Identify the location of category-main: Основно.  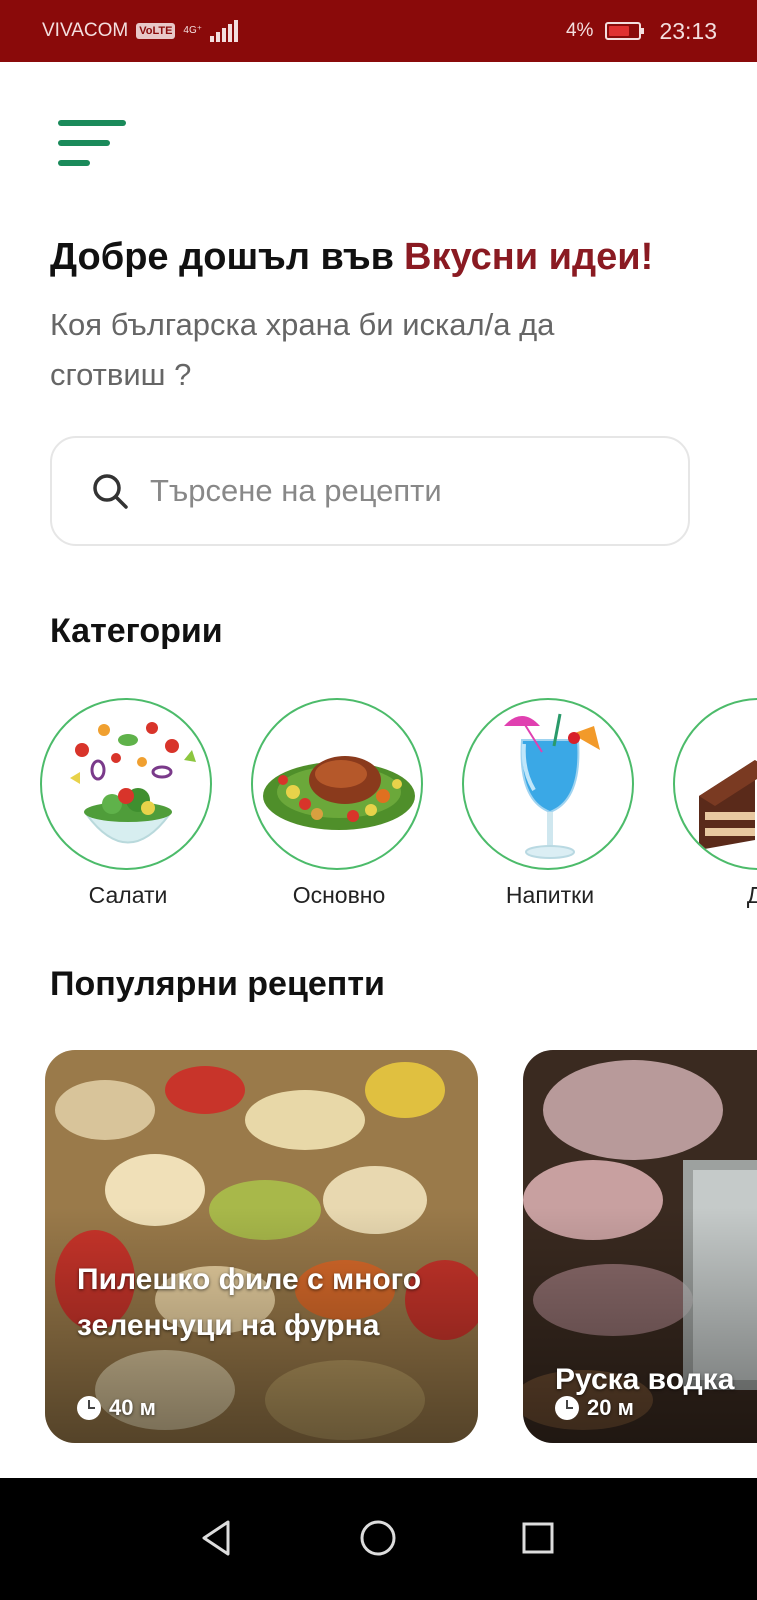
(339, 803).